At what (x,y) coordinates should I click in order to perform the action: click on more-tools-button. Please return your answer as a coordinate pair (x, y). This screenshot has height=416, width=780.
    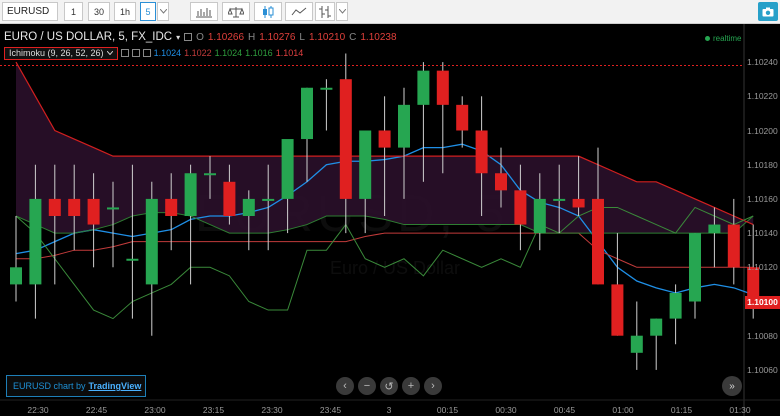
    Looking at the image, I should click on (342, 11).